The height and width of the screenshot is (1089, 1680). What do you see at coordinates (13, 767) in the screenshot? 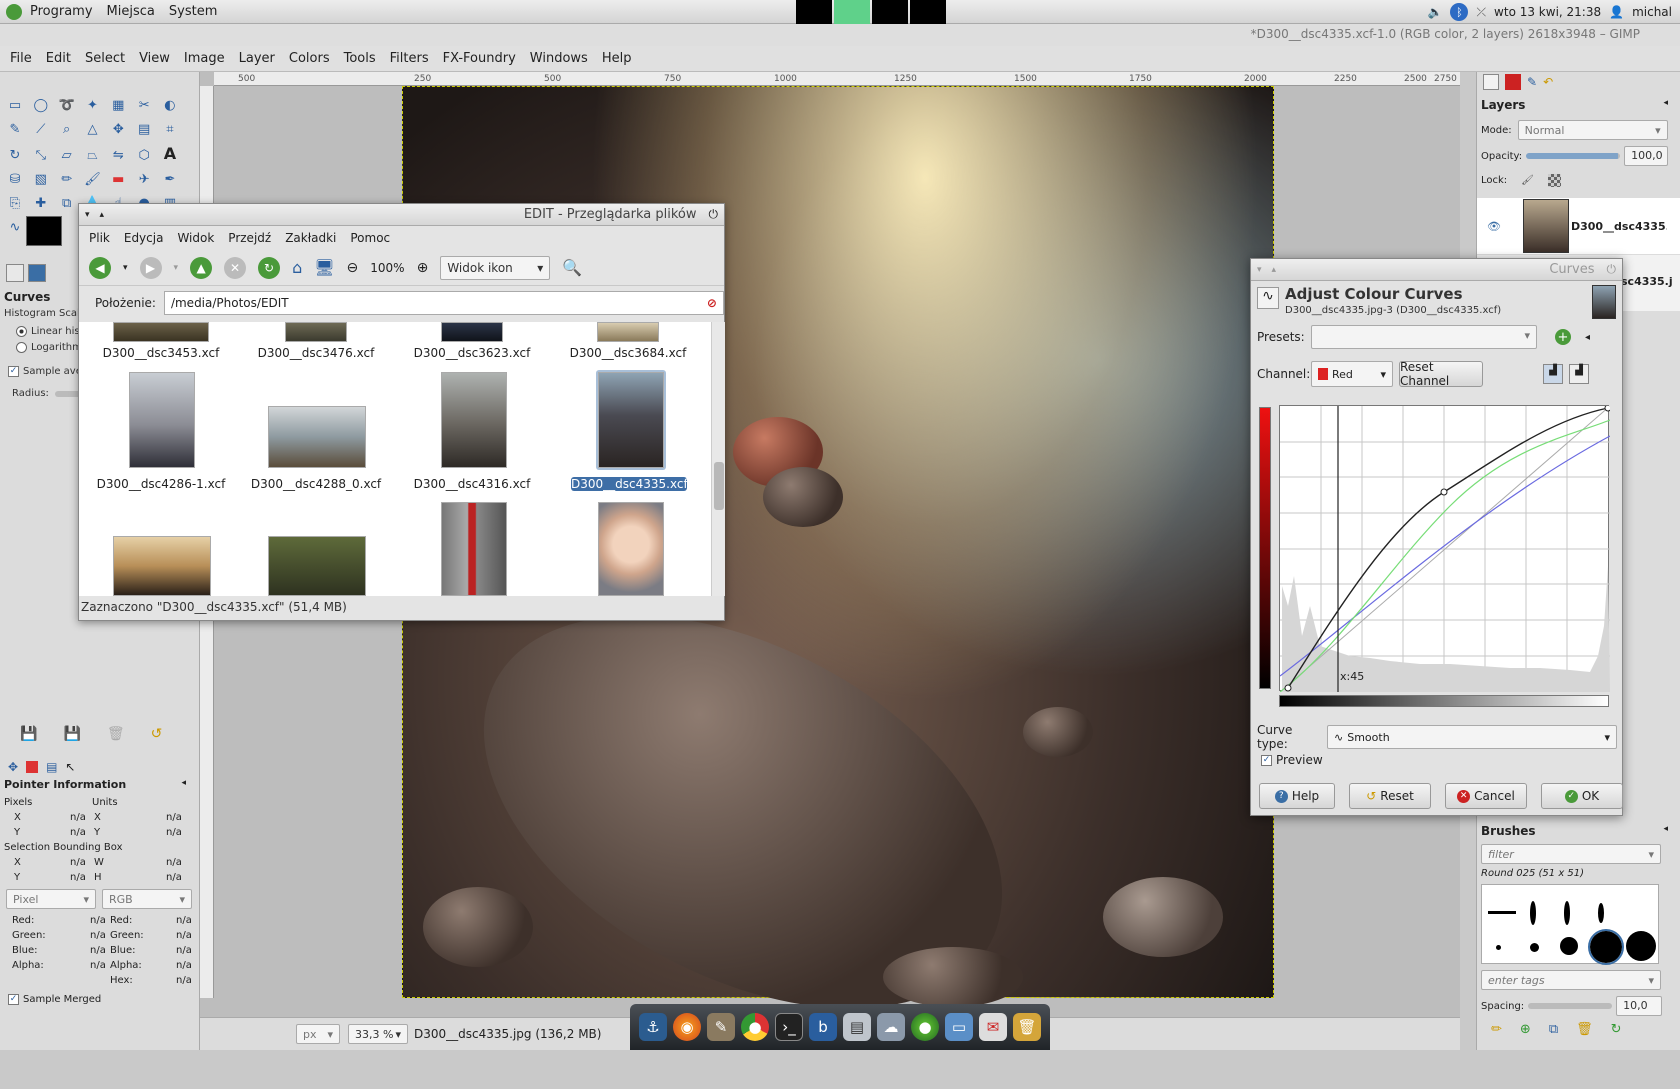
I see `dock-tab-move-icon: ✥` at bounding box center [13, 767].